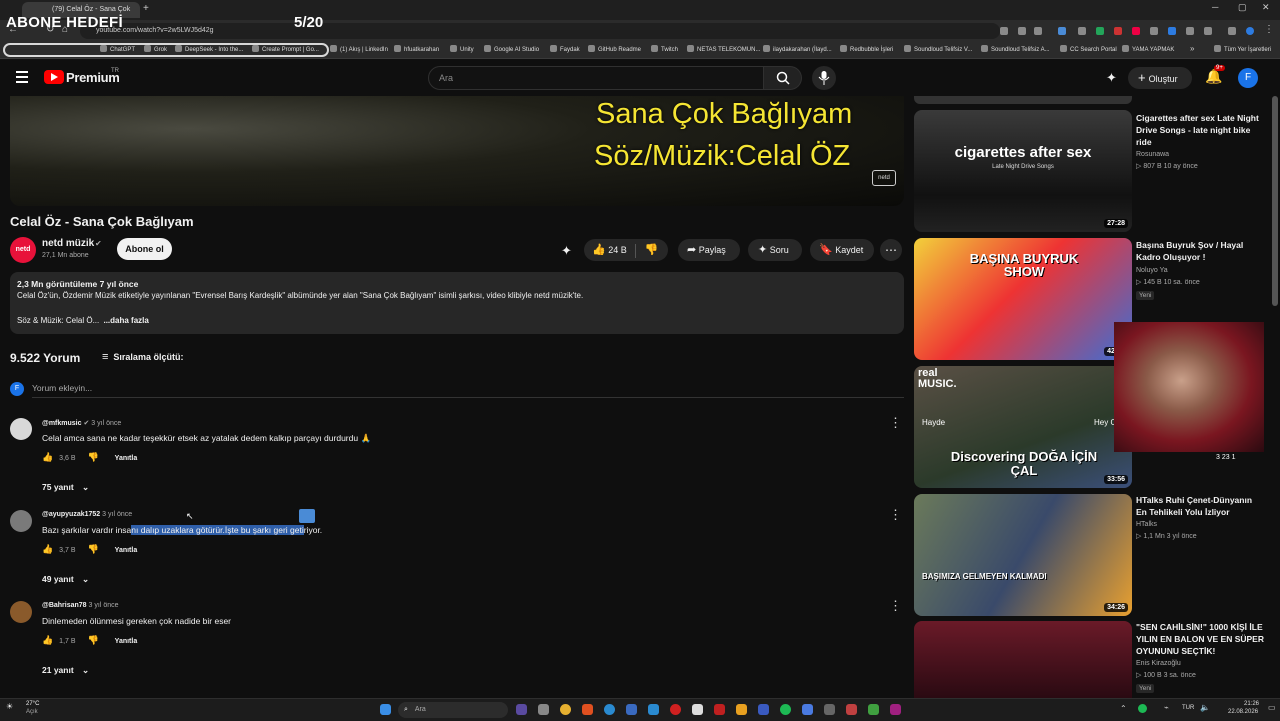  Describe the element at coordinates (587, 709) in the screenshot. I see `brave-icon` at that location.